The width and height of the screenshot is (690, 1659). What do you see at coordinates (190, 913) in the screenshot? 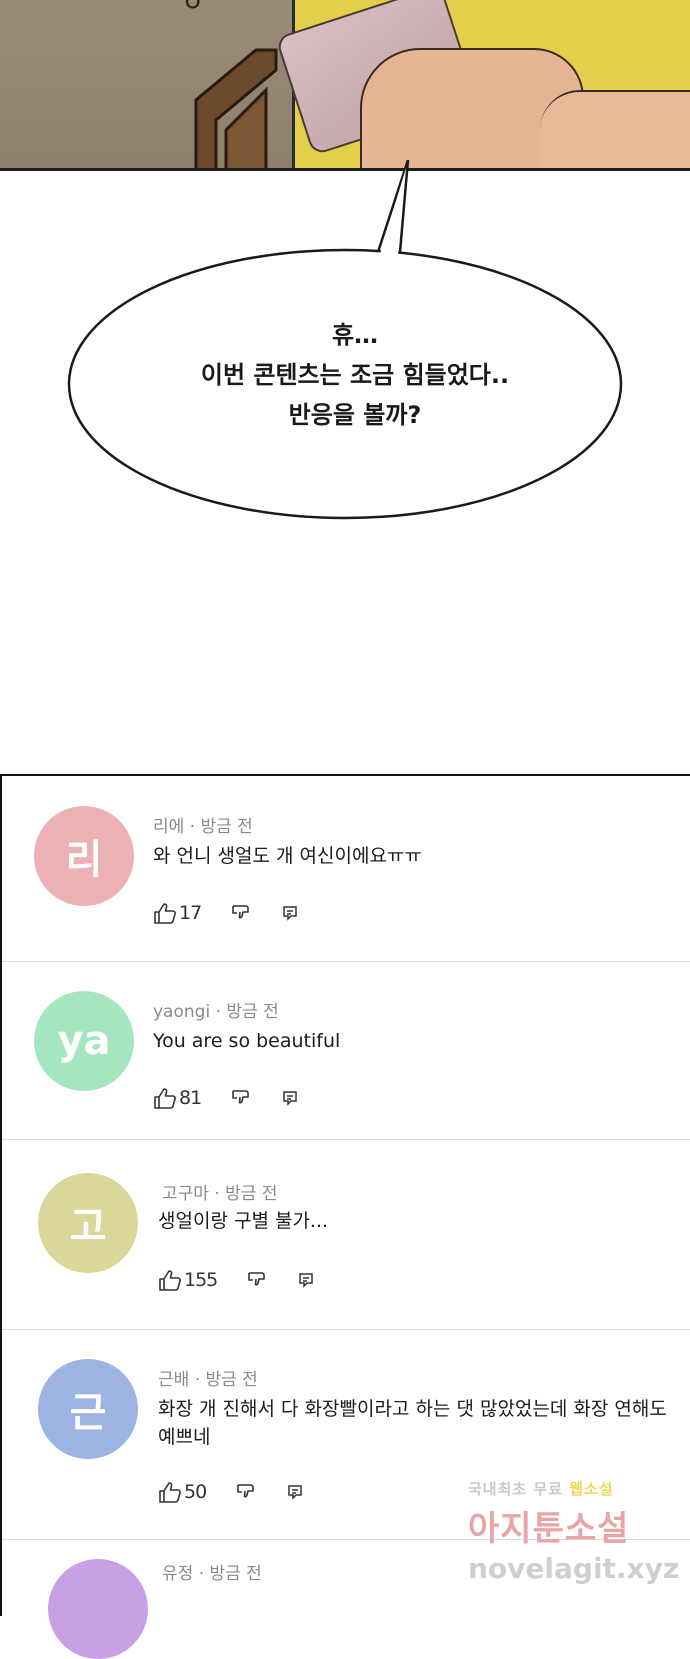
I see `like-count: 17` at bounding box center [190, 913].